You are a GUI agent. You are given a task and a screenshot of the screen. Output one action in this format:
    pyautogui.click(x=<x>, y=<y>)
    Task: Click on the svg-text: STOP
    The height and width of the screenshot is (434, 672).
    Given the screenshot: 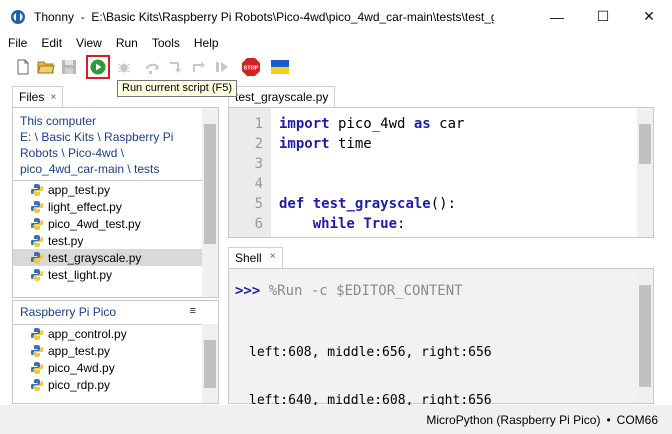 What is the action you would take?
    pyautogui.click(x=251, y=69)
    